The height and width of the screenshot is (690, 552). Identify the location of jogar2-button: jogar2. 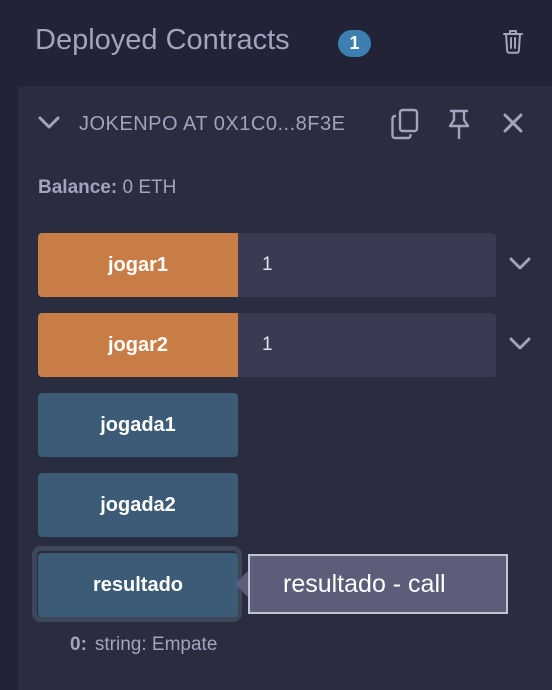
(138, 345).